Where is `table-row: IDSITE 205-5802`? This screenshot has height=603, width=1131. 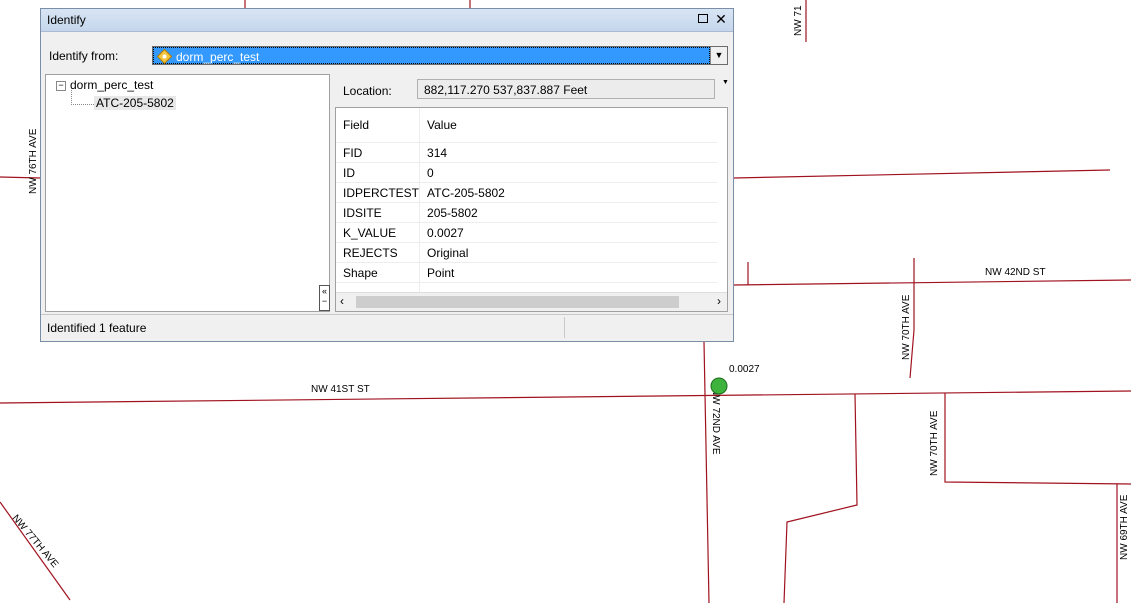 table-row: IDSITE 205-5802 is located at coordinates (527, 212).